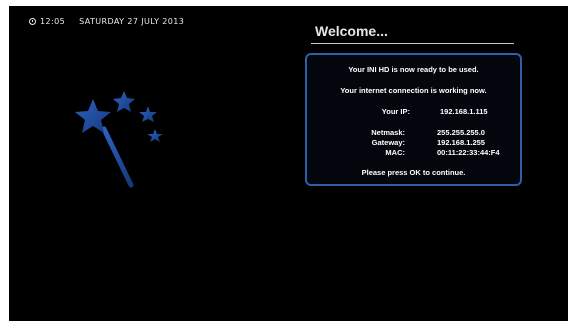 The height and width of the screenshot is (327, 576). Describe the element at coordinates (461, 132) in the screenshot. I see `netmask-value: 255.255.255.0` at that location.